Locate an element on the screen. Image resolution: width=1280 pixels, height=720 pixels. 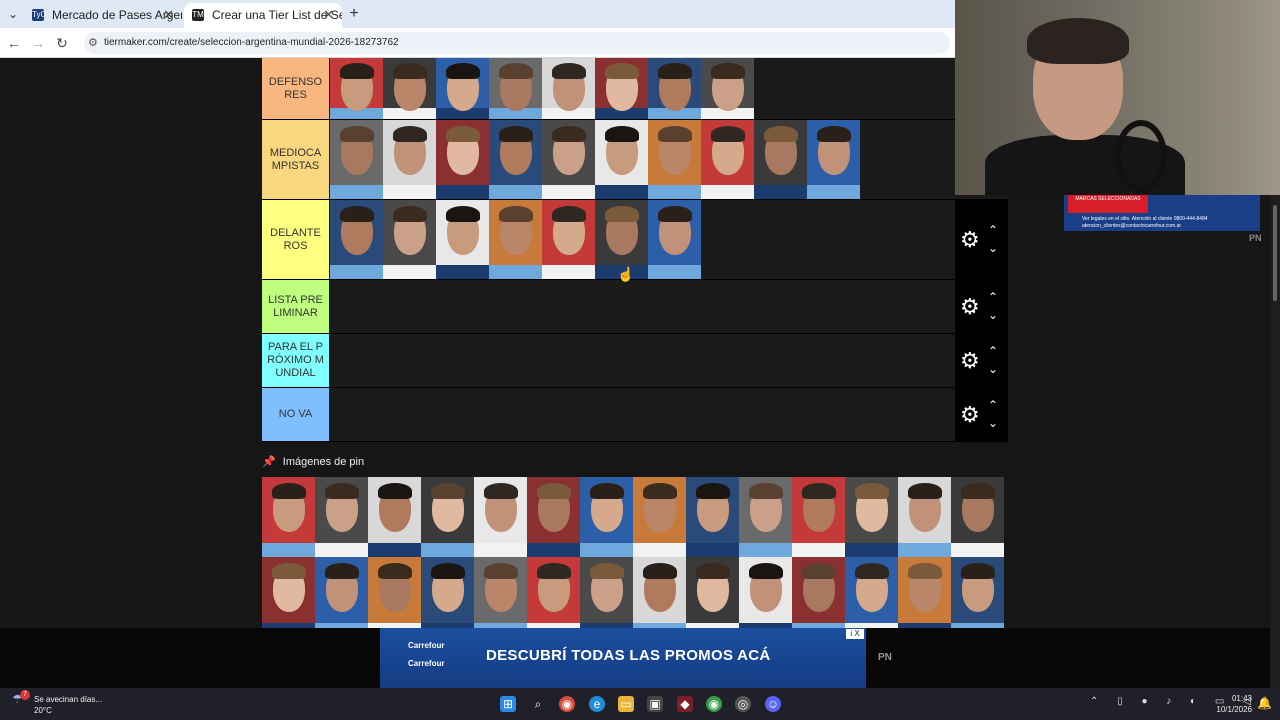
tier-label: DEFENSORES is located at coordinates (295, 88).